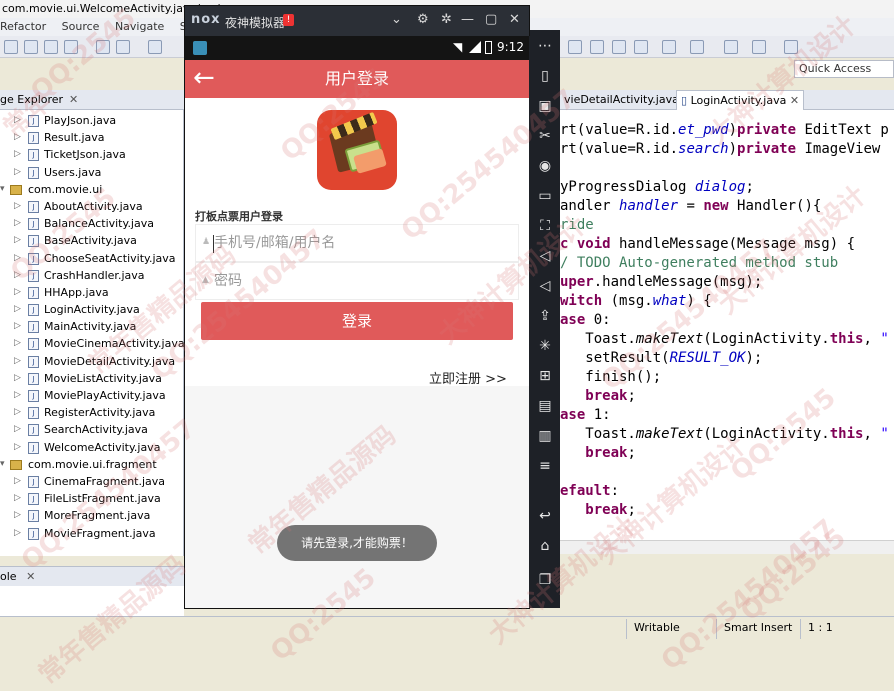 The height and width of the screenshot is (691, 894). Describe the element at coordinates (545, 136) in the screenshot. I see `scissors-icon: ✂` at that location.